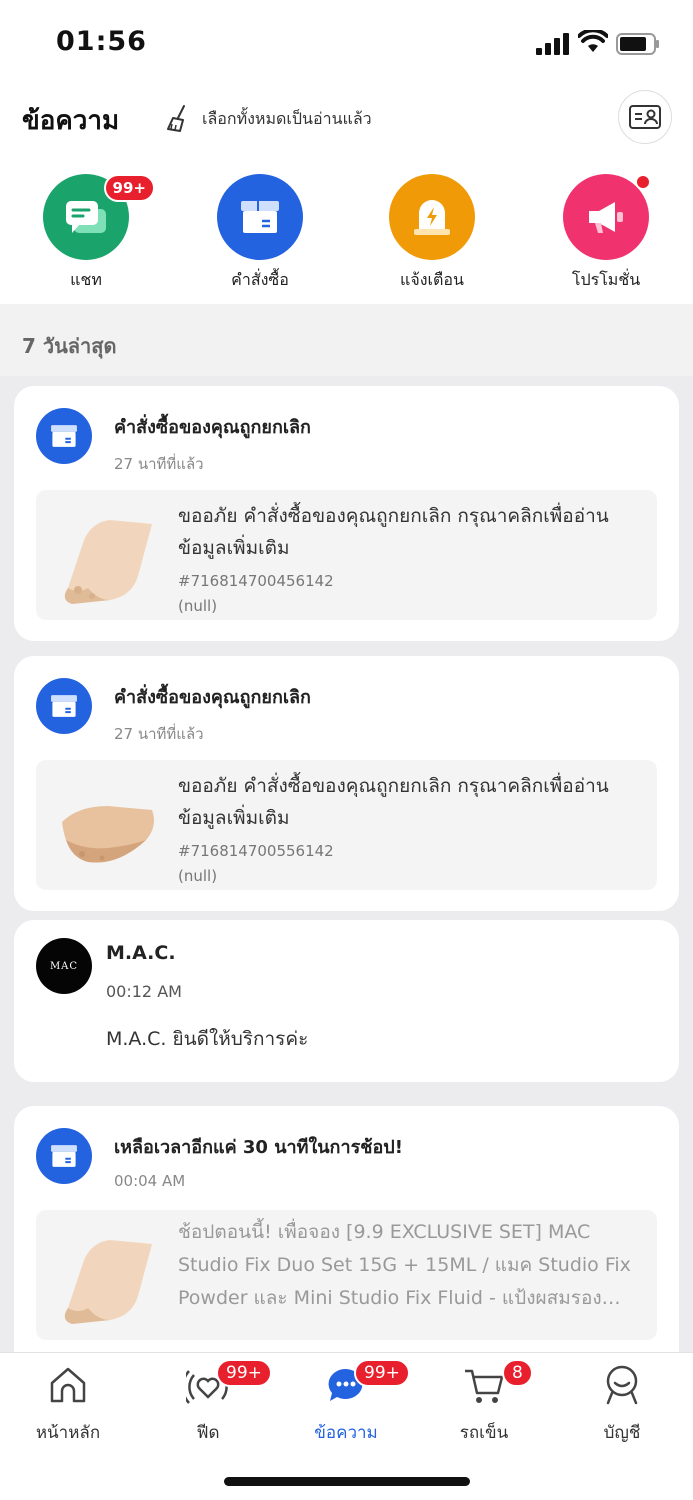  I want to click on cart-badge: 8, so click(517, 1373).